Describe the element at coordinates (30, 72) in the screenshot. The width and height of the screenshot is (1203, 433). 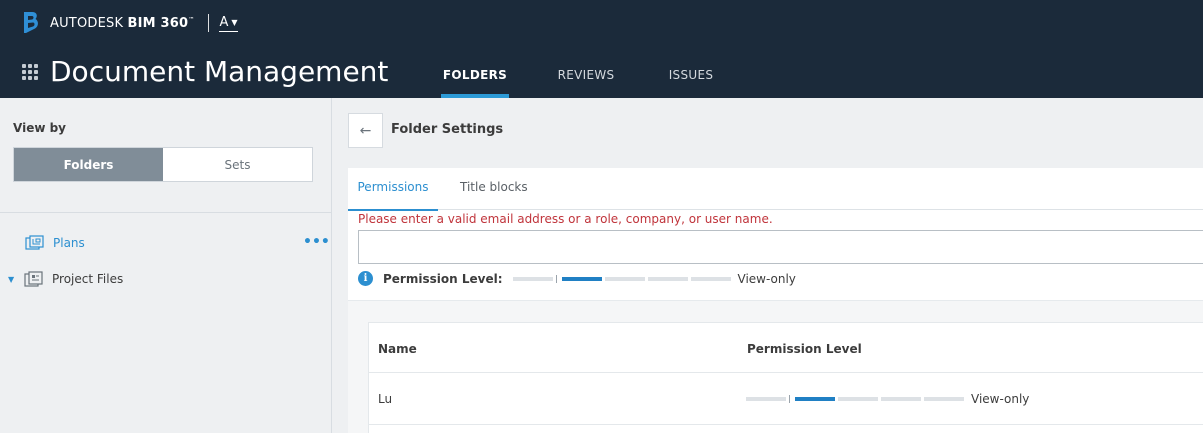
I see `app-switcher-grid-icon` at that location.